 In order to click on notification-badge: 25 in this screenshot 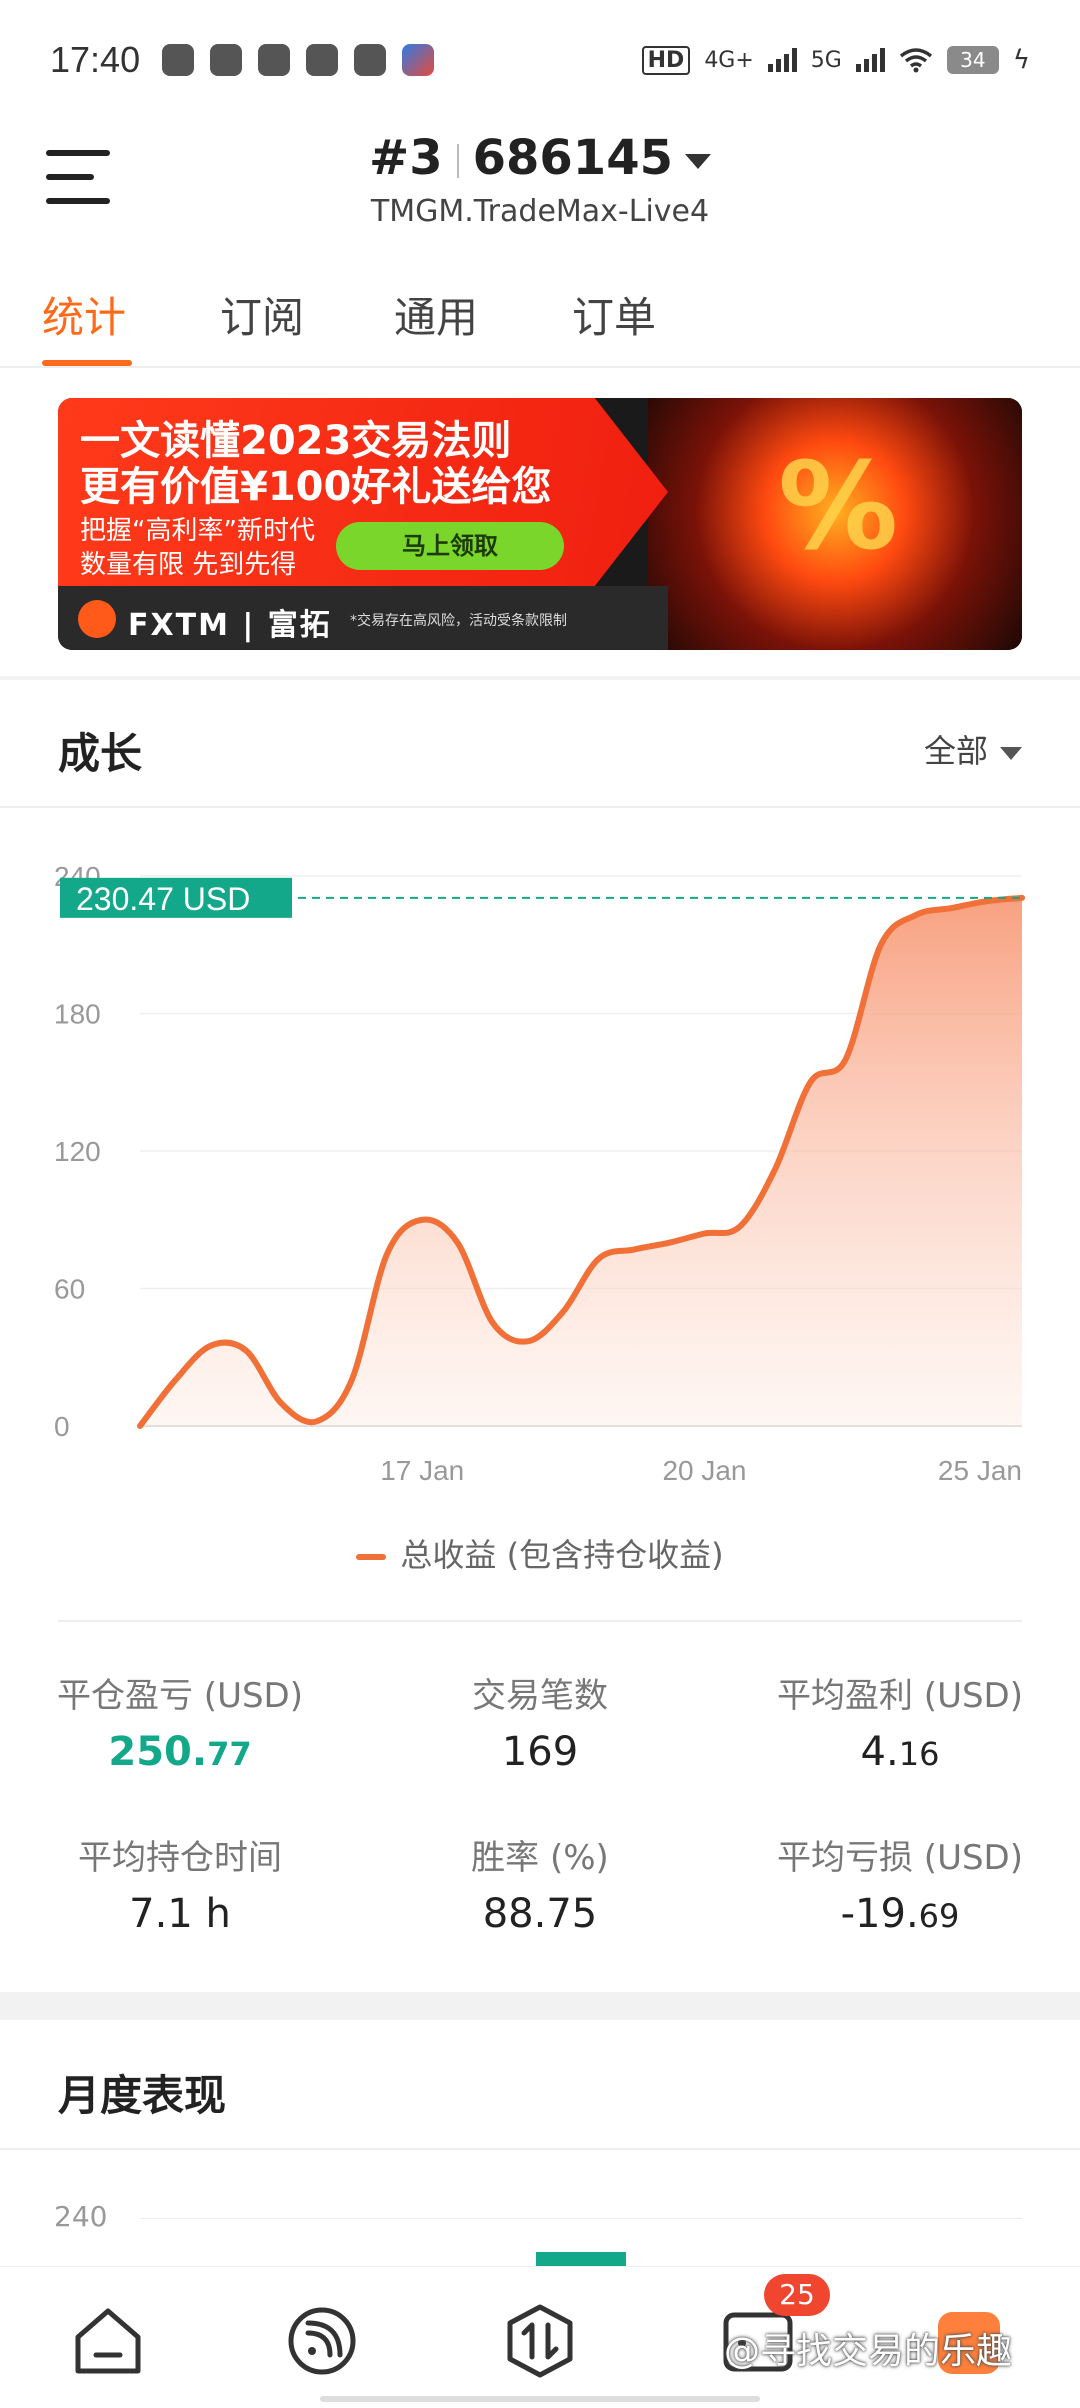, I will do `click(797, 2295)`.